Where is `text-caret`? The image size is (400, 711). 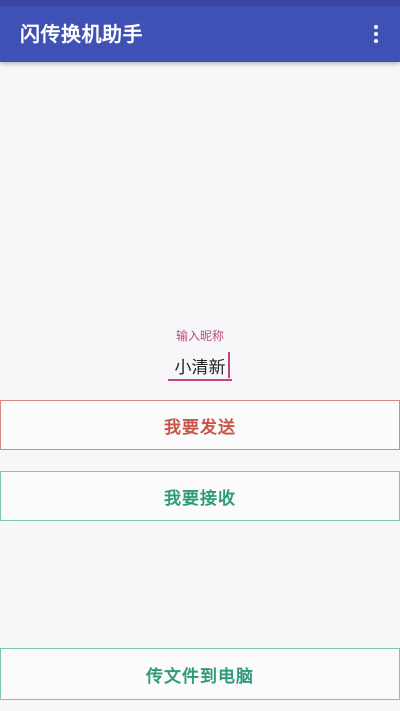 text-caret is located at coordinates (229, 365).